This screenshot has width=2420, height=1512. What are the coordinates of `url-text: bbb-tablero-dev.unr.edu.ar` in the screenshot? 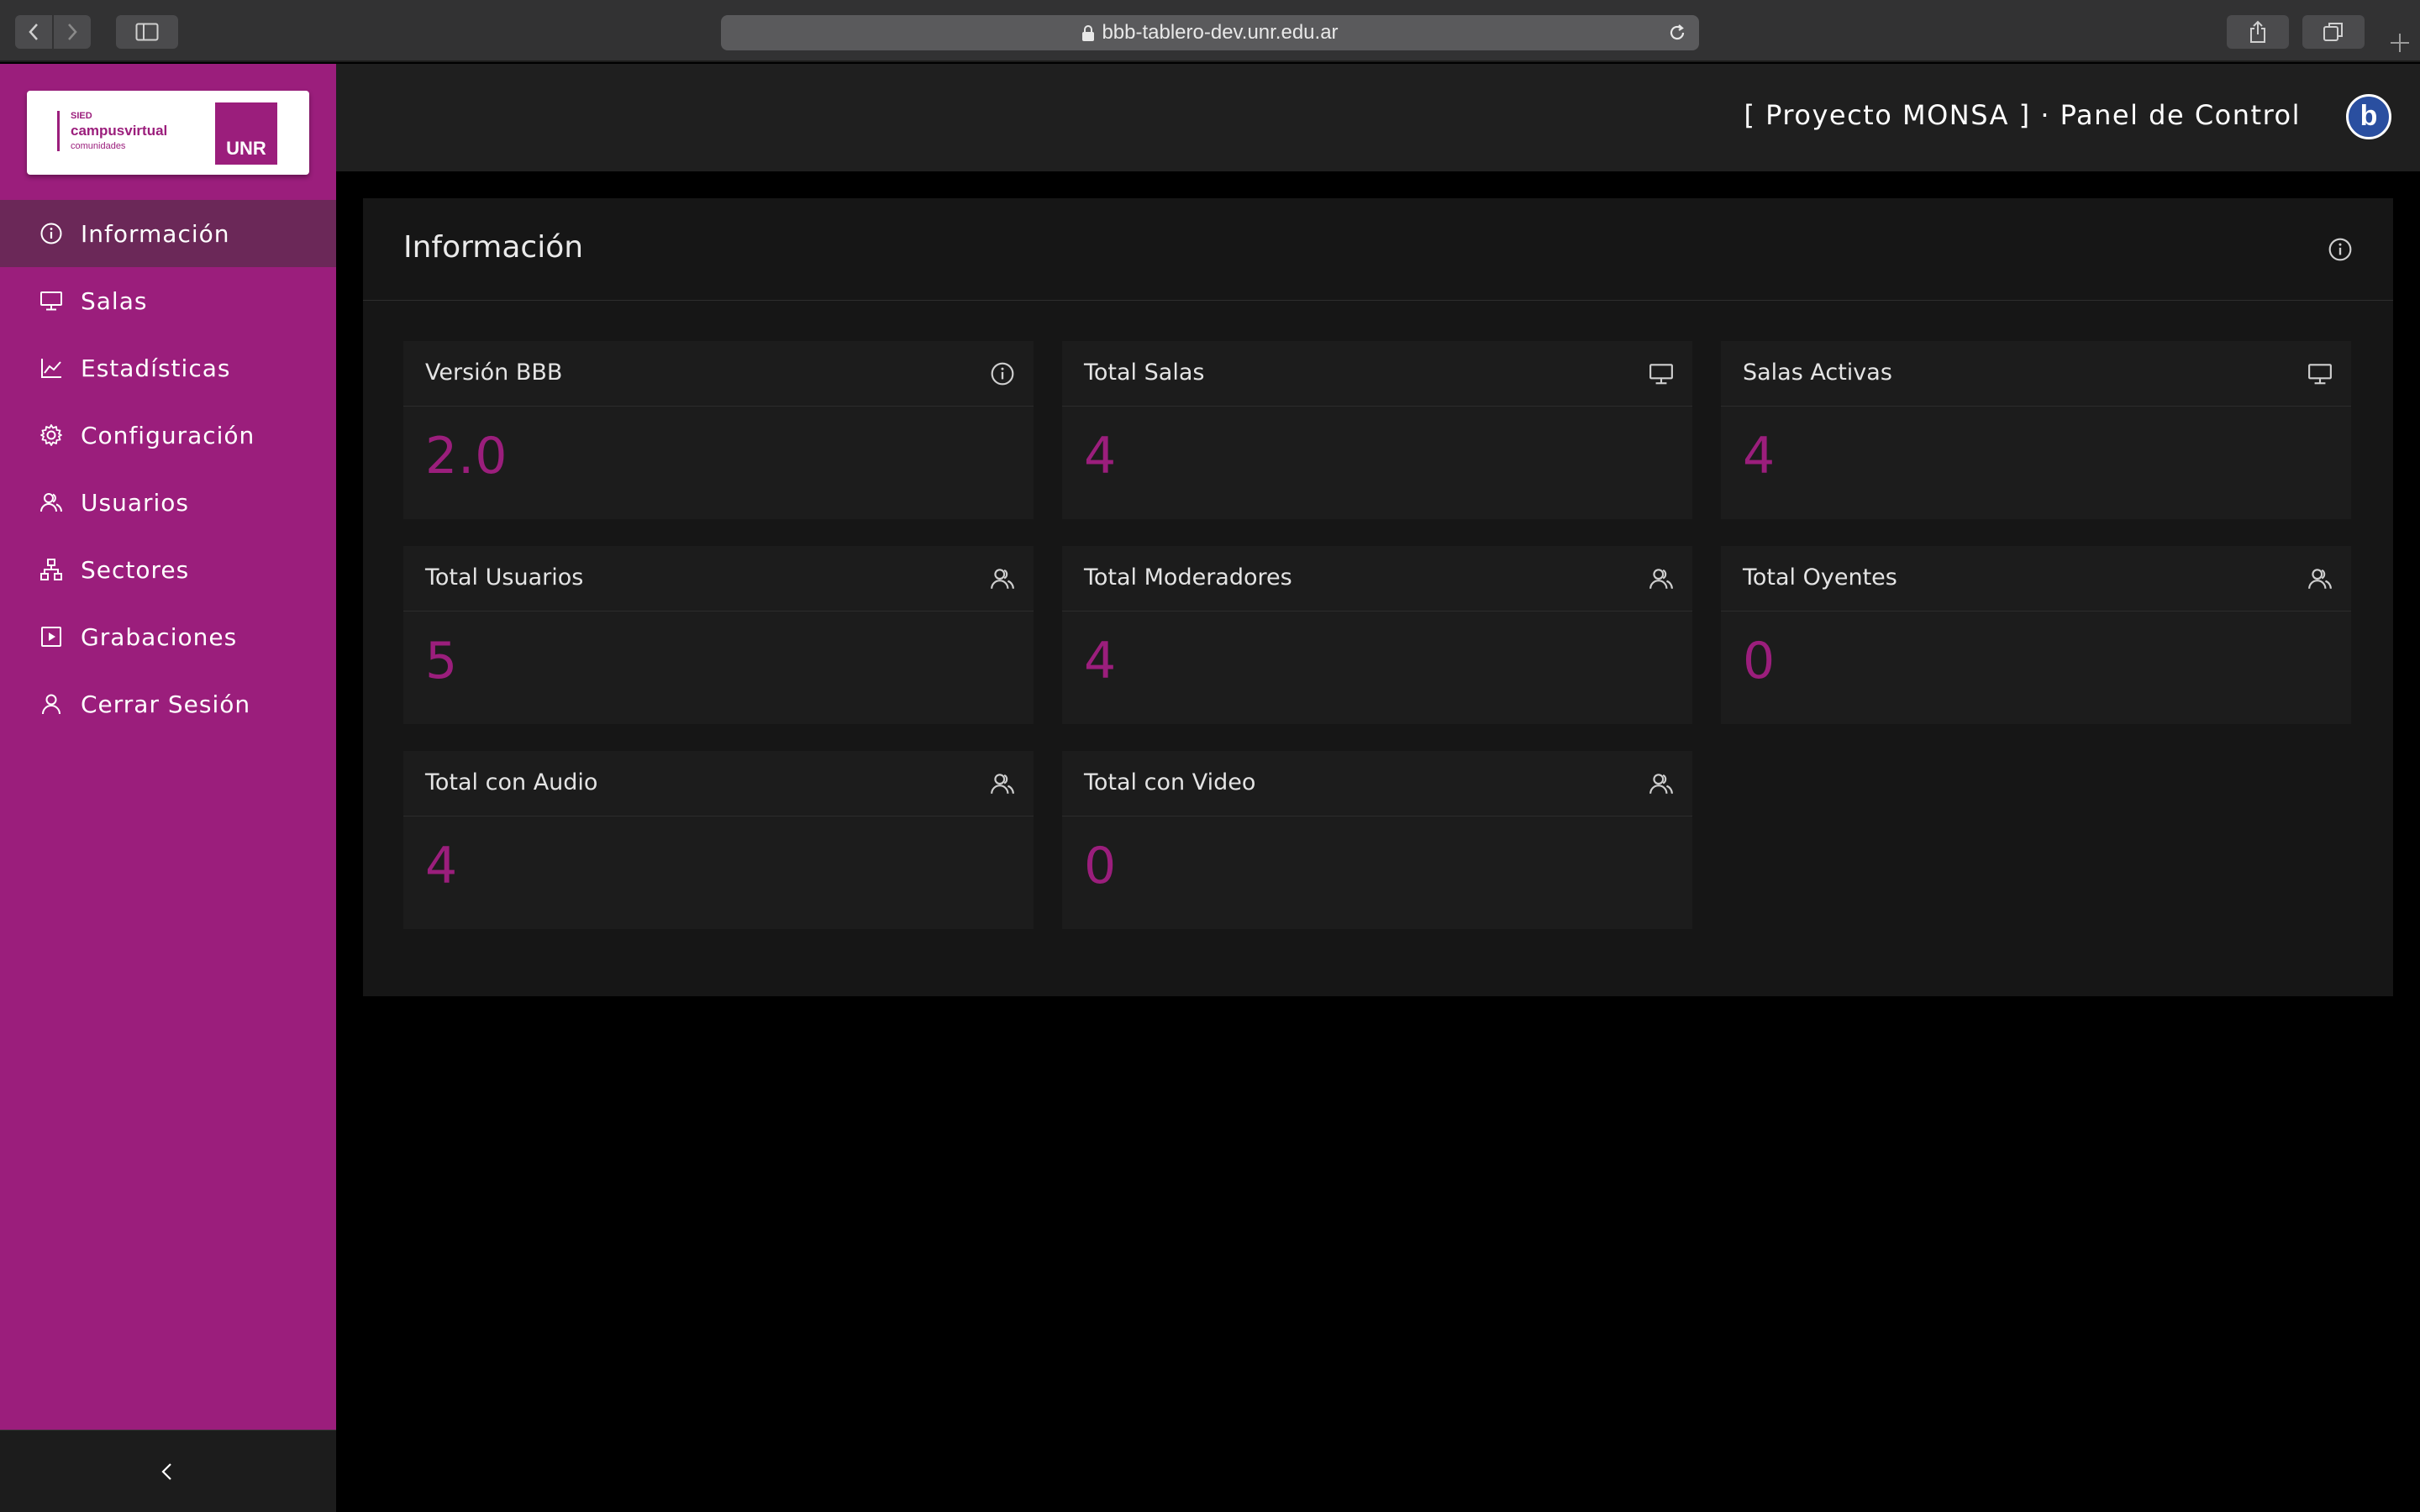 It's located at (1221, 32).